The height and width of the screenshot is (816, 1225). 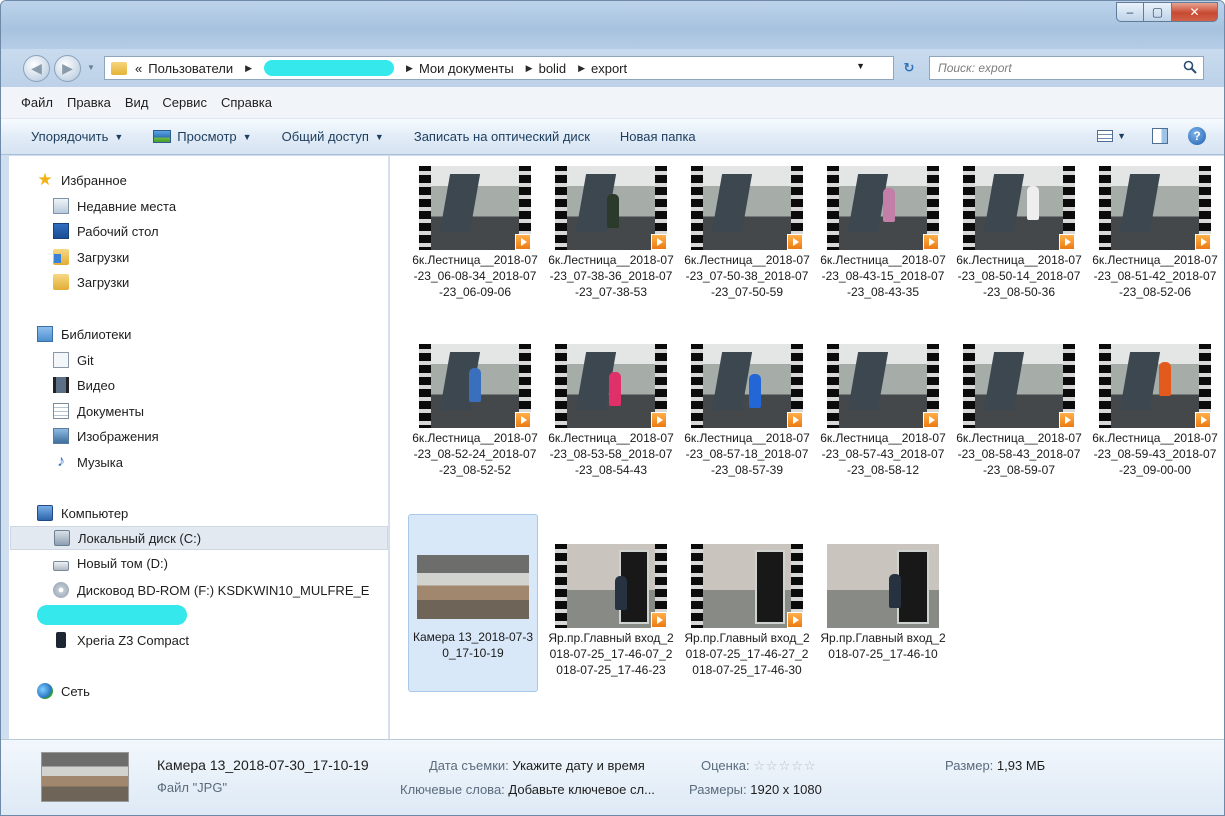 I want to click on preview-button: Просмотр ▼, so click(x=202, y=136).